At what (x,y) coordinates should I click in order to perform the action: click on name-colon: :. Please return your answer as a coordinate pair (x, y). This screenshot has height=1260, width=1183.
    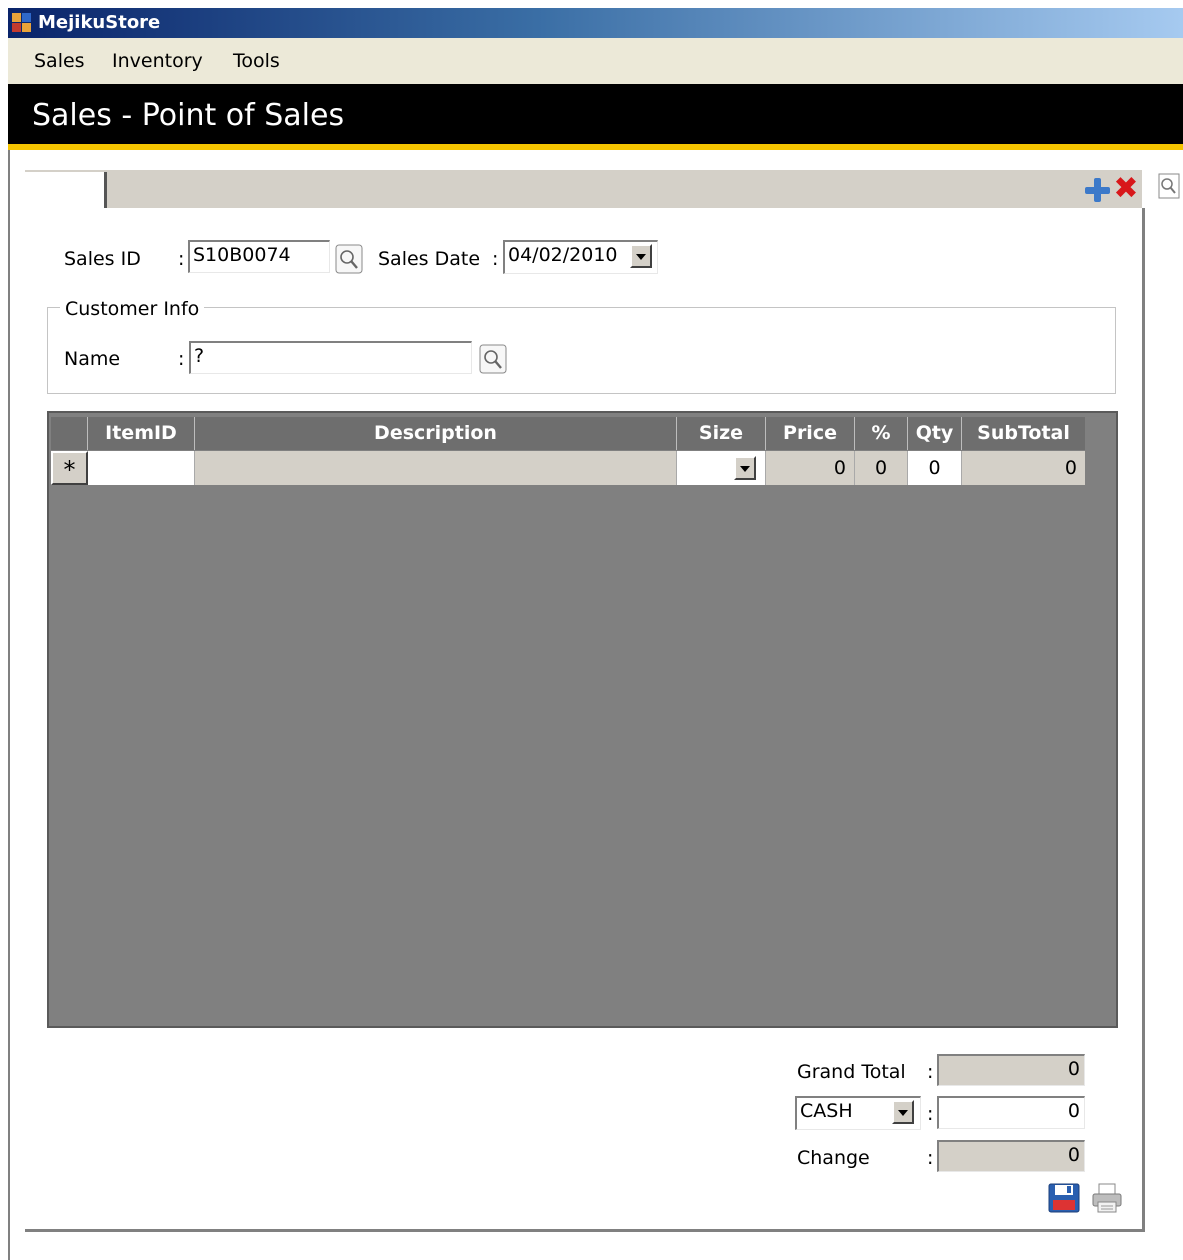
    Looking at the image, I should click on (181, 359).